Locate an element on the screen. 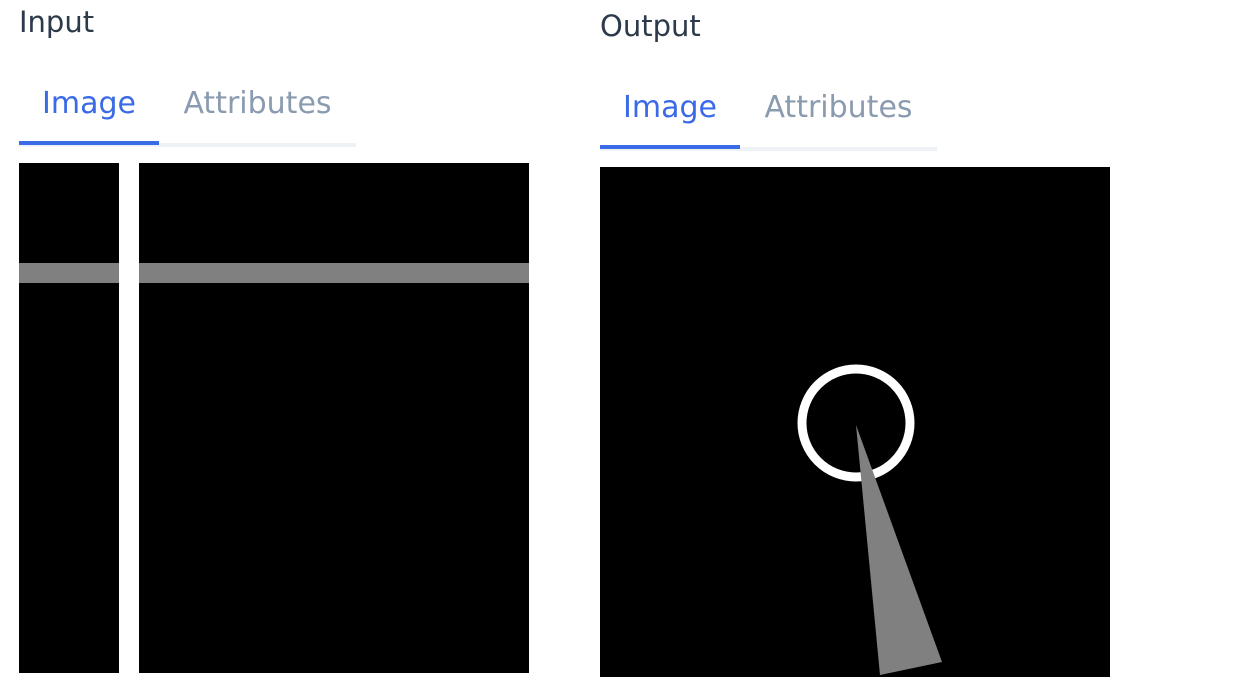  output-tab-bar: Image Attributes is located at coordinates (768, 117).